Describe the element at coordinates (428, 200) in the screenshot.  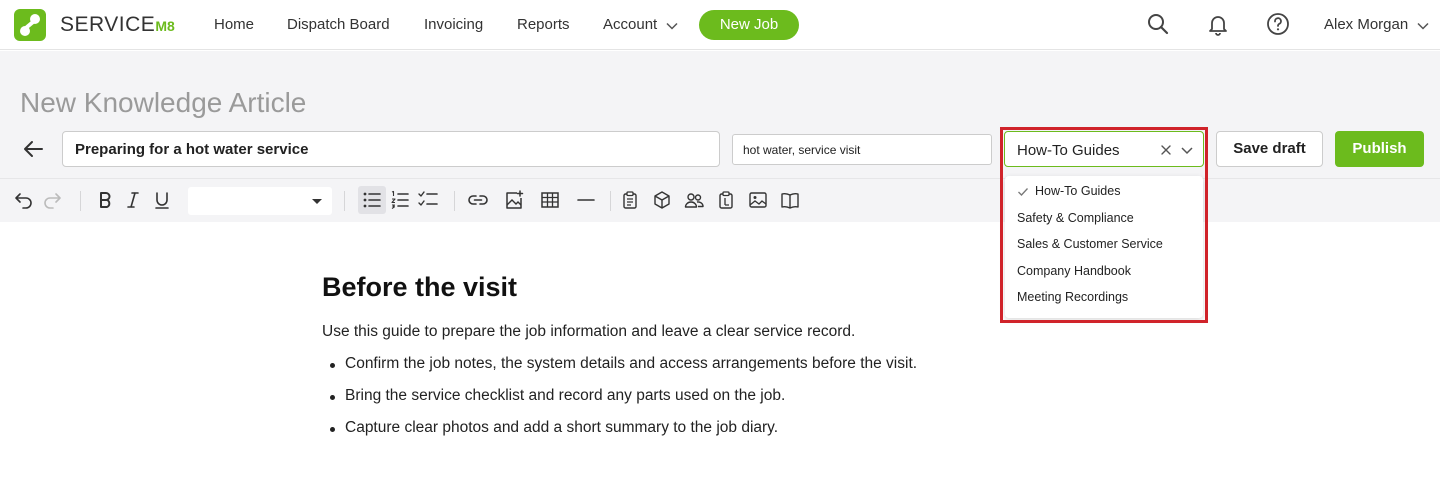
I see `checklist-icon` at that location.